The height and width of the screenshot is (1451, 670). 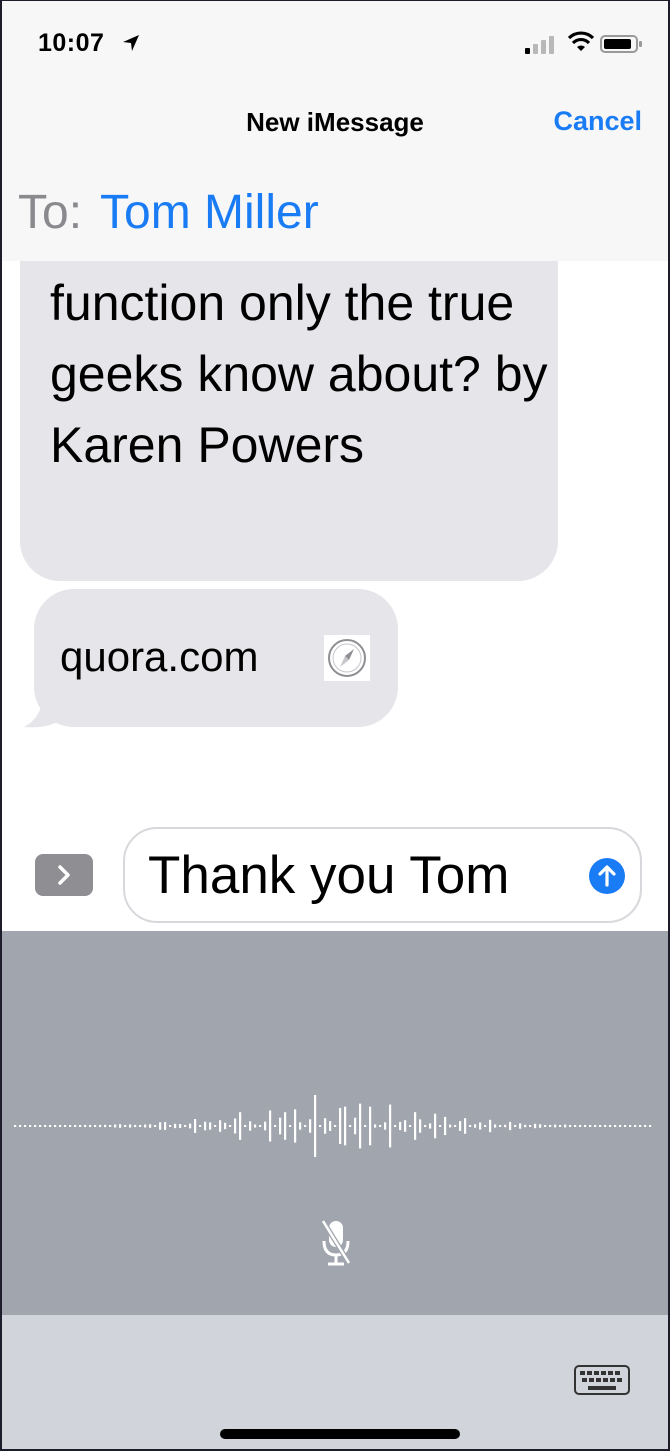 I want to click on waveform-icon, so click(x=333, y=1126).